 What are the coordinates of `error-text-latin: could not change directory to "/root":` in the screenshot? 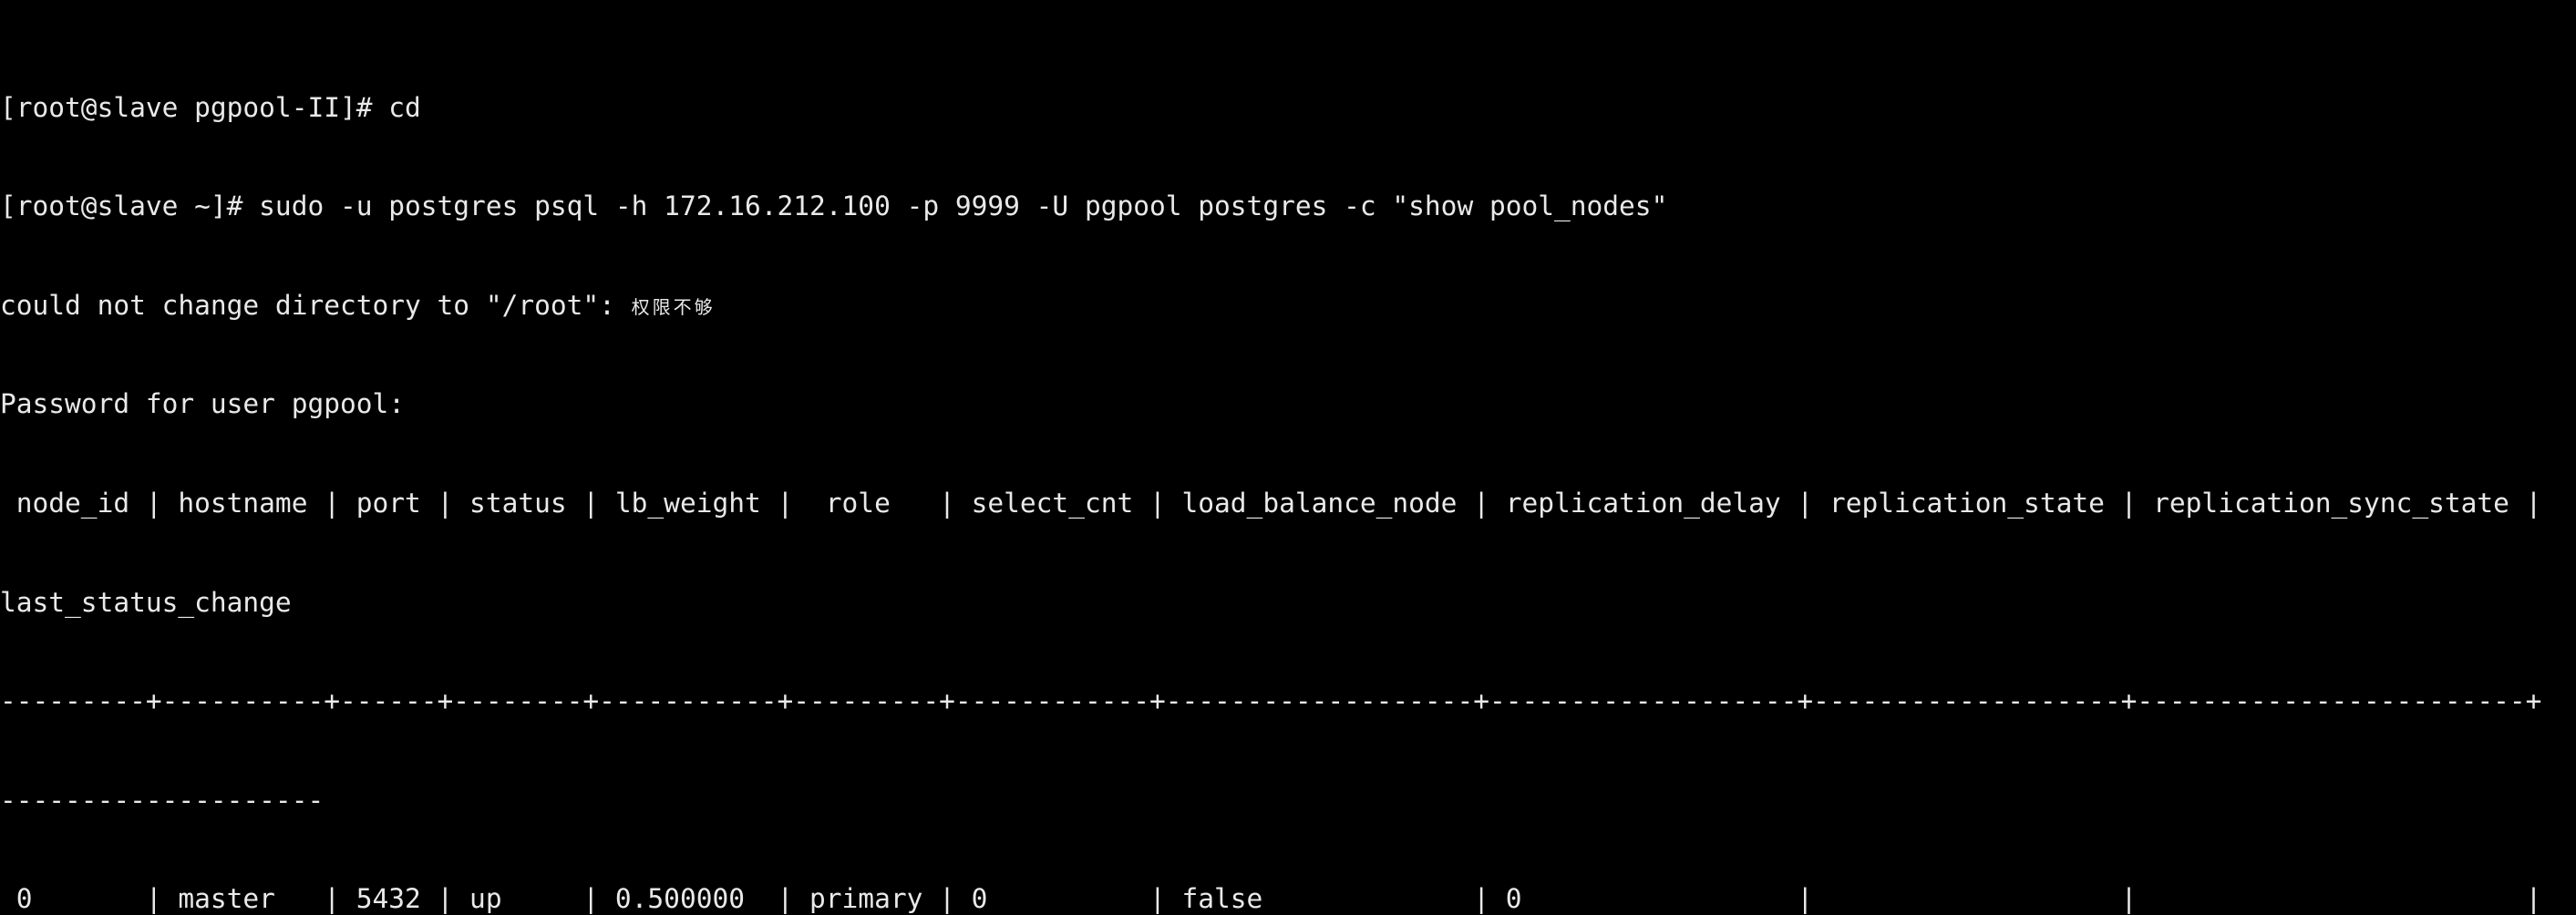 It's located at (316, 305).